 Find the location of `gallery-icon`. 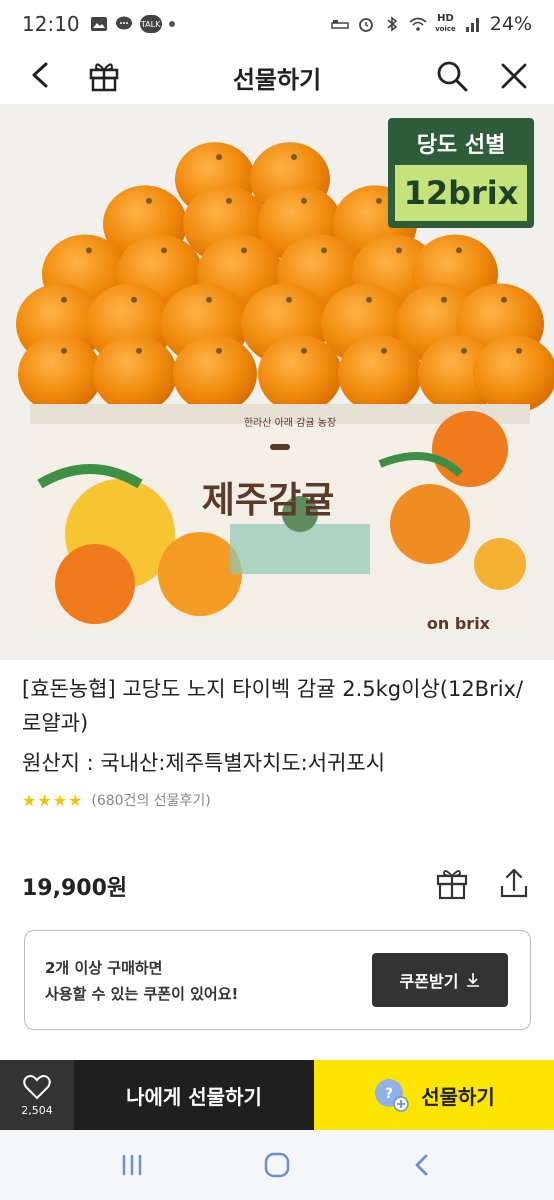

gallery-icon is located at coordinates (98, 24).